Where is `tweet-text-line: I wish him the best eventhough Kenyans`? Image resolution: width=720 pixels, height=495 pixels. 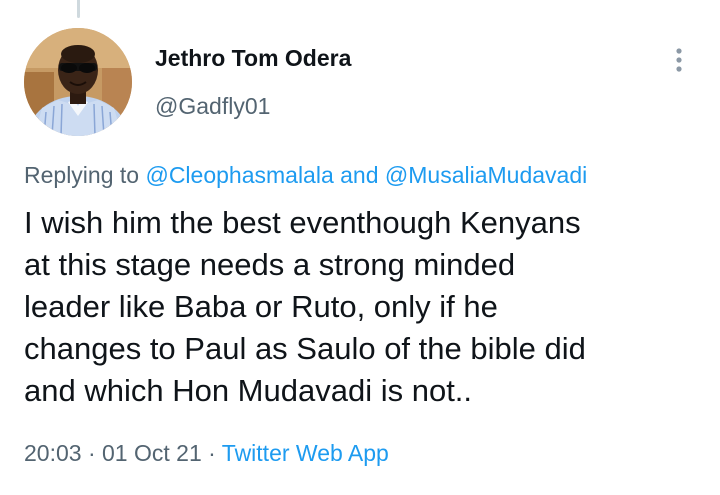 tweet-text-line: I wish him the best eventhough Kenyans is located at coordinates (302, 222).